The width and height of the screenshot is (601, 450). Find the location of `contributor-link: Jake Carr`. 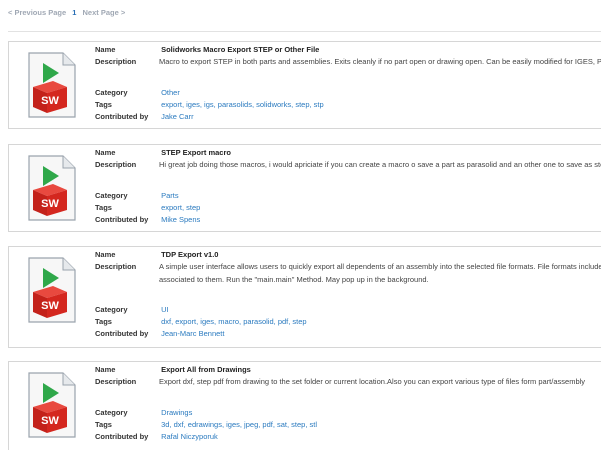

contributor-link: Jake Carr is located at coordinates (177, 116).